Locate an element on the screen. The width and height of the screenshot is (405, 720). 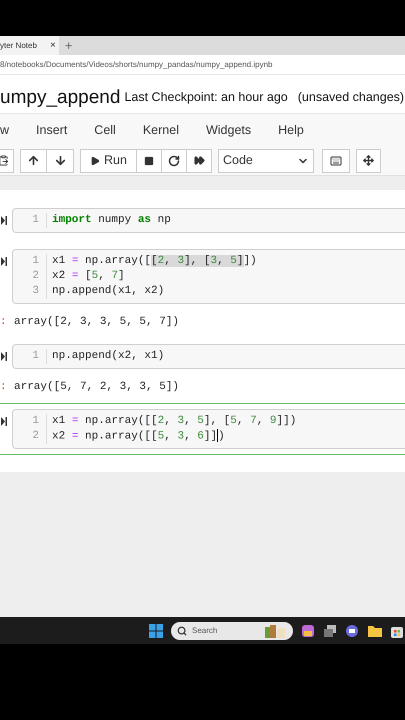
task-view-icon is located at coordinates (330, 631).